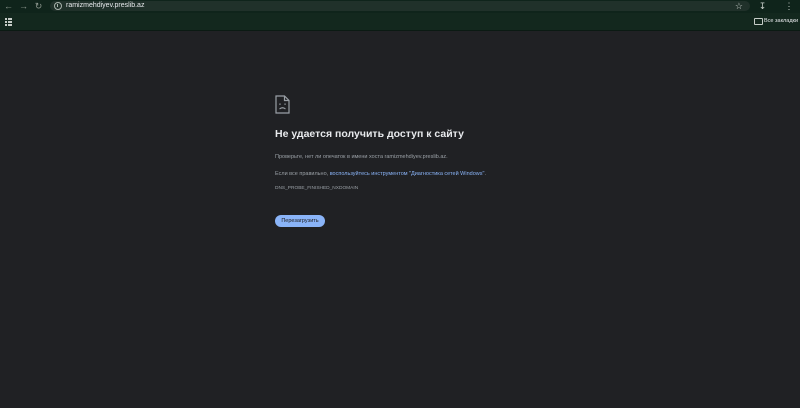 This screenshot has width=800, height=408. I want to click on reload-icon: ↻, so click(38, 6).